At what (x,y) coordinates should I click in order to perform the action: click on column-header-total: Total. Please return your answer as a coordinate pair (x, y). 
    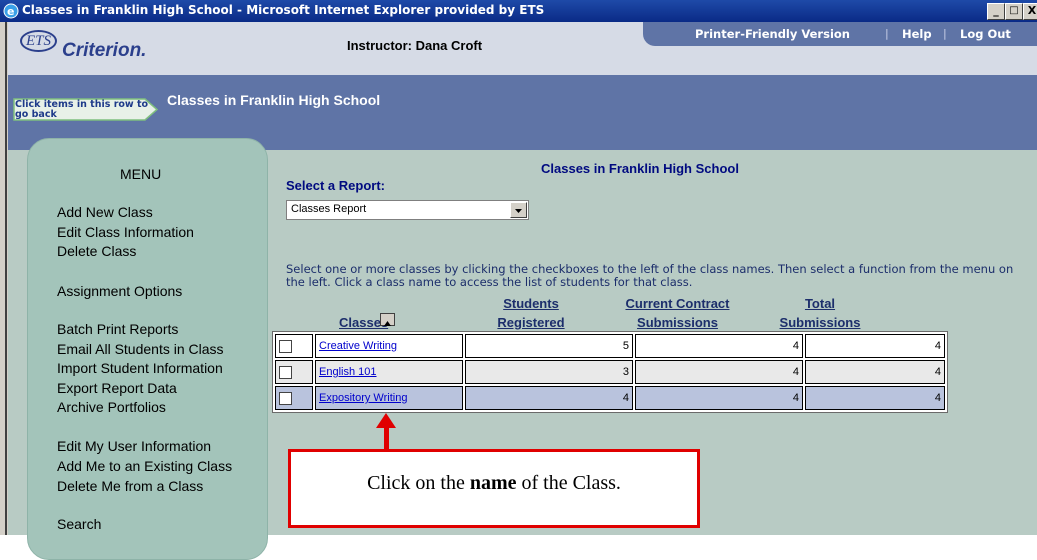
    Looking at the image, I should click on (820, 303).